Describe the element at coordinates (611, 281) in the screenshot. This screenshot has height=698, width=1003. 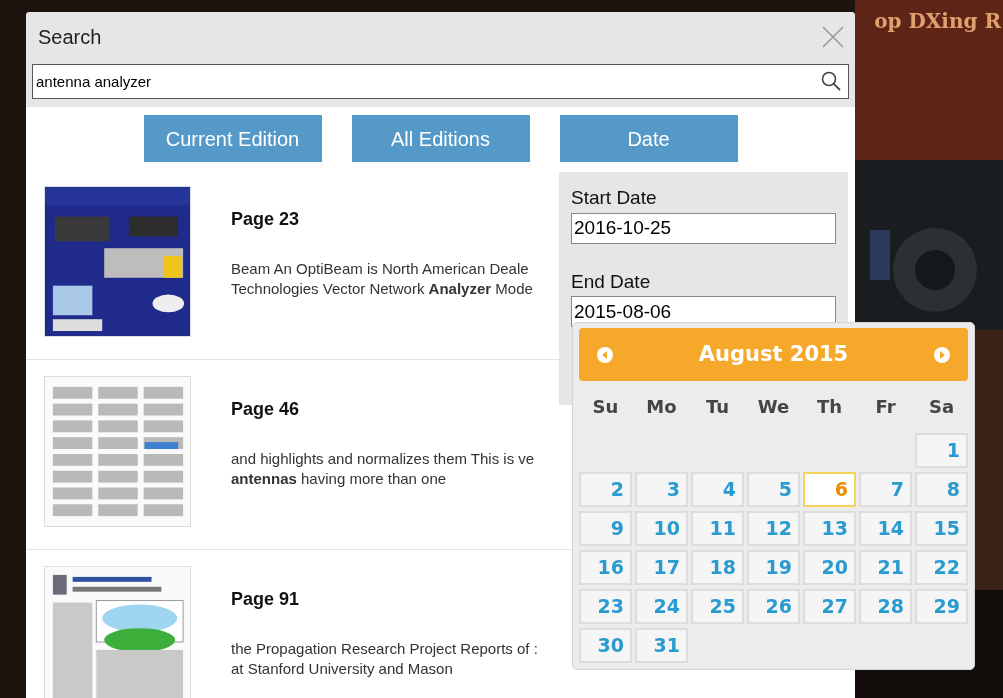
I see `field-label: End Date` at that location.